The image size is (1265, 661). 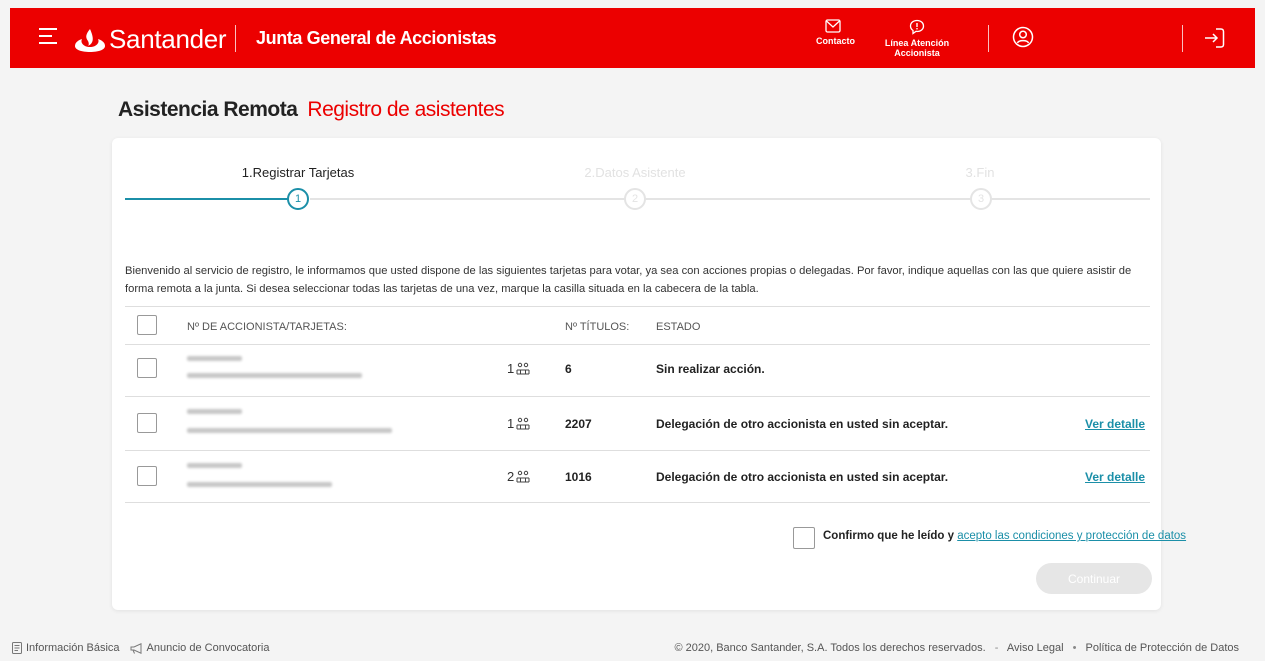 What do you see at coordinates (568, 369) in the screenshot?
I see `titles-value: 6` at bounding box center [568, 369].